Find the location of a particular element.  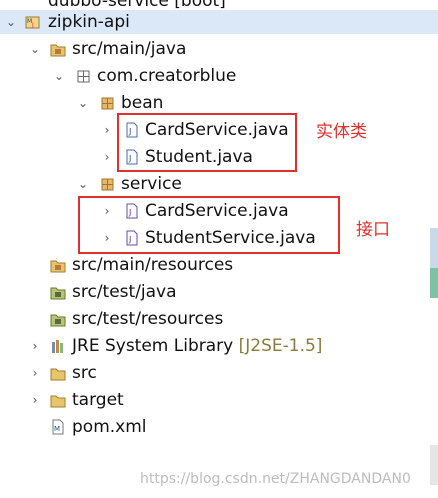

maven-project-icon: M J is located at coordinates (32, 22).